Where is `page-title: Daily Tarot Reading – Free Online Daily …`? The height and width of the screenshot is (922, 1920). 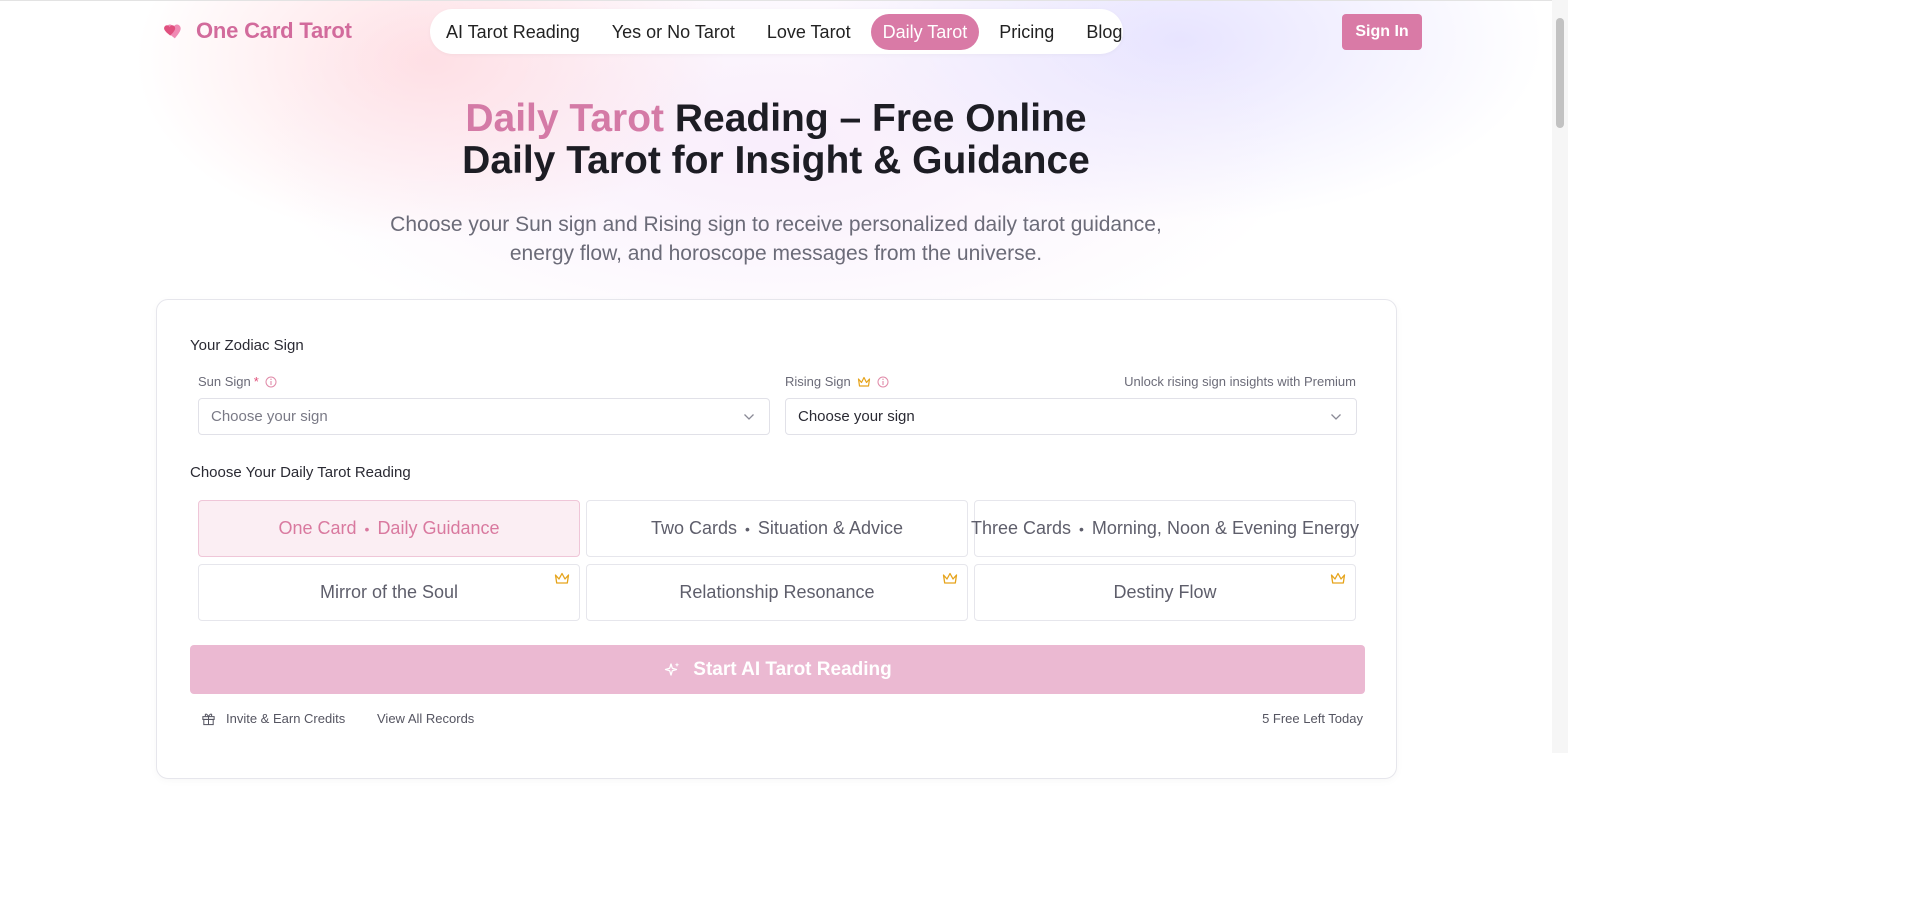
page-title: Daily Tarot Reading – Free Online Daily … is located at coordinates (776, 140).